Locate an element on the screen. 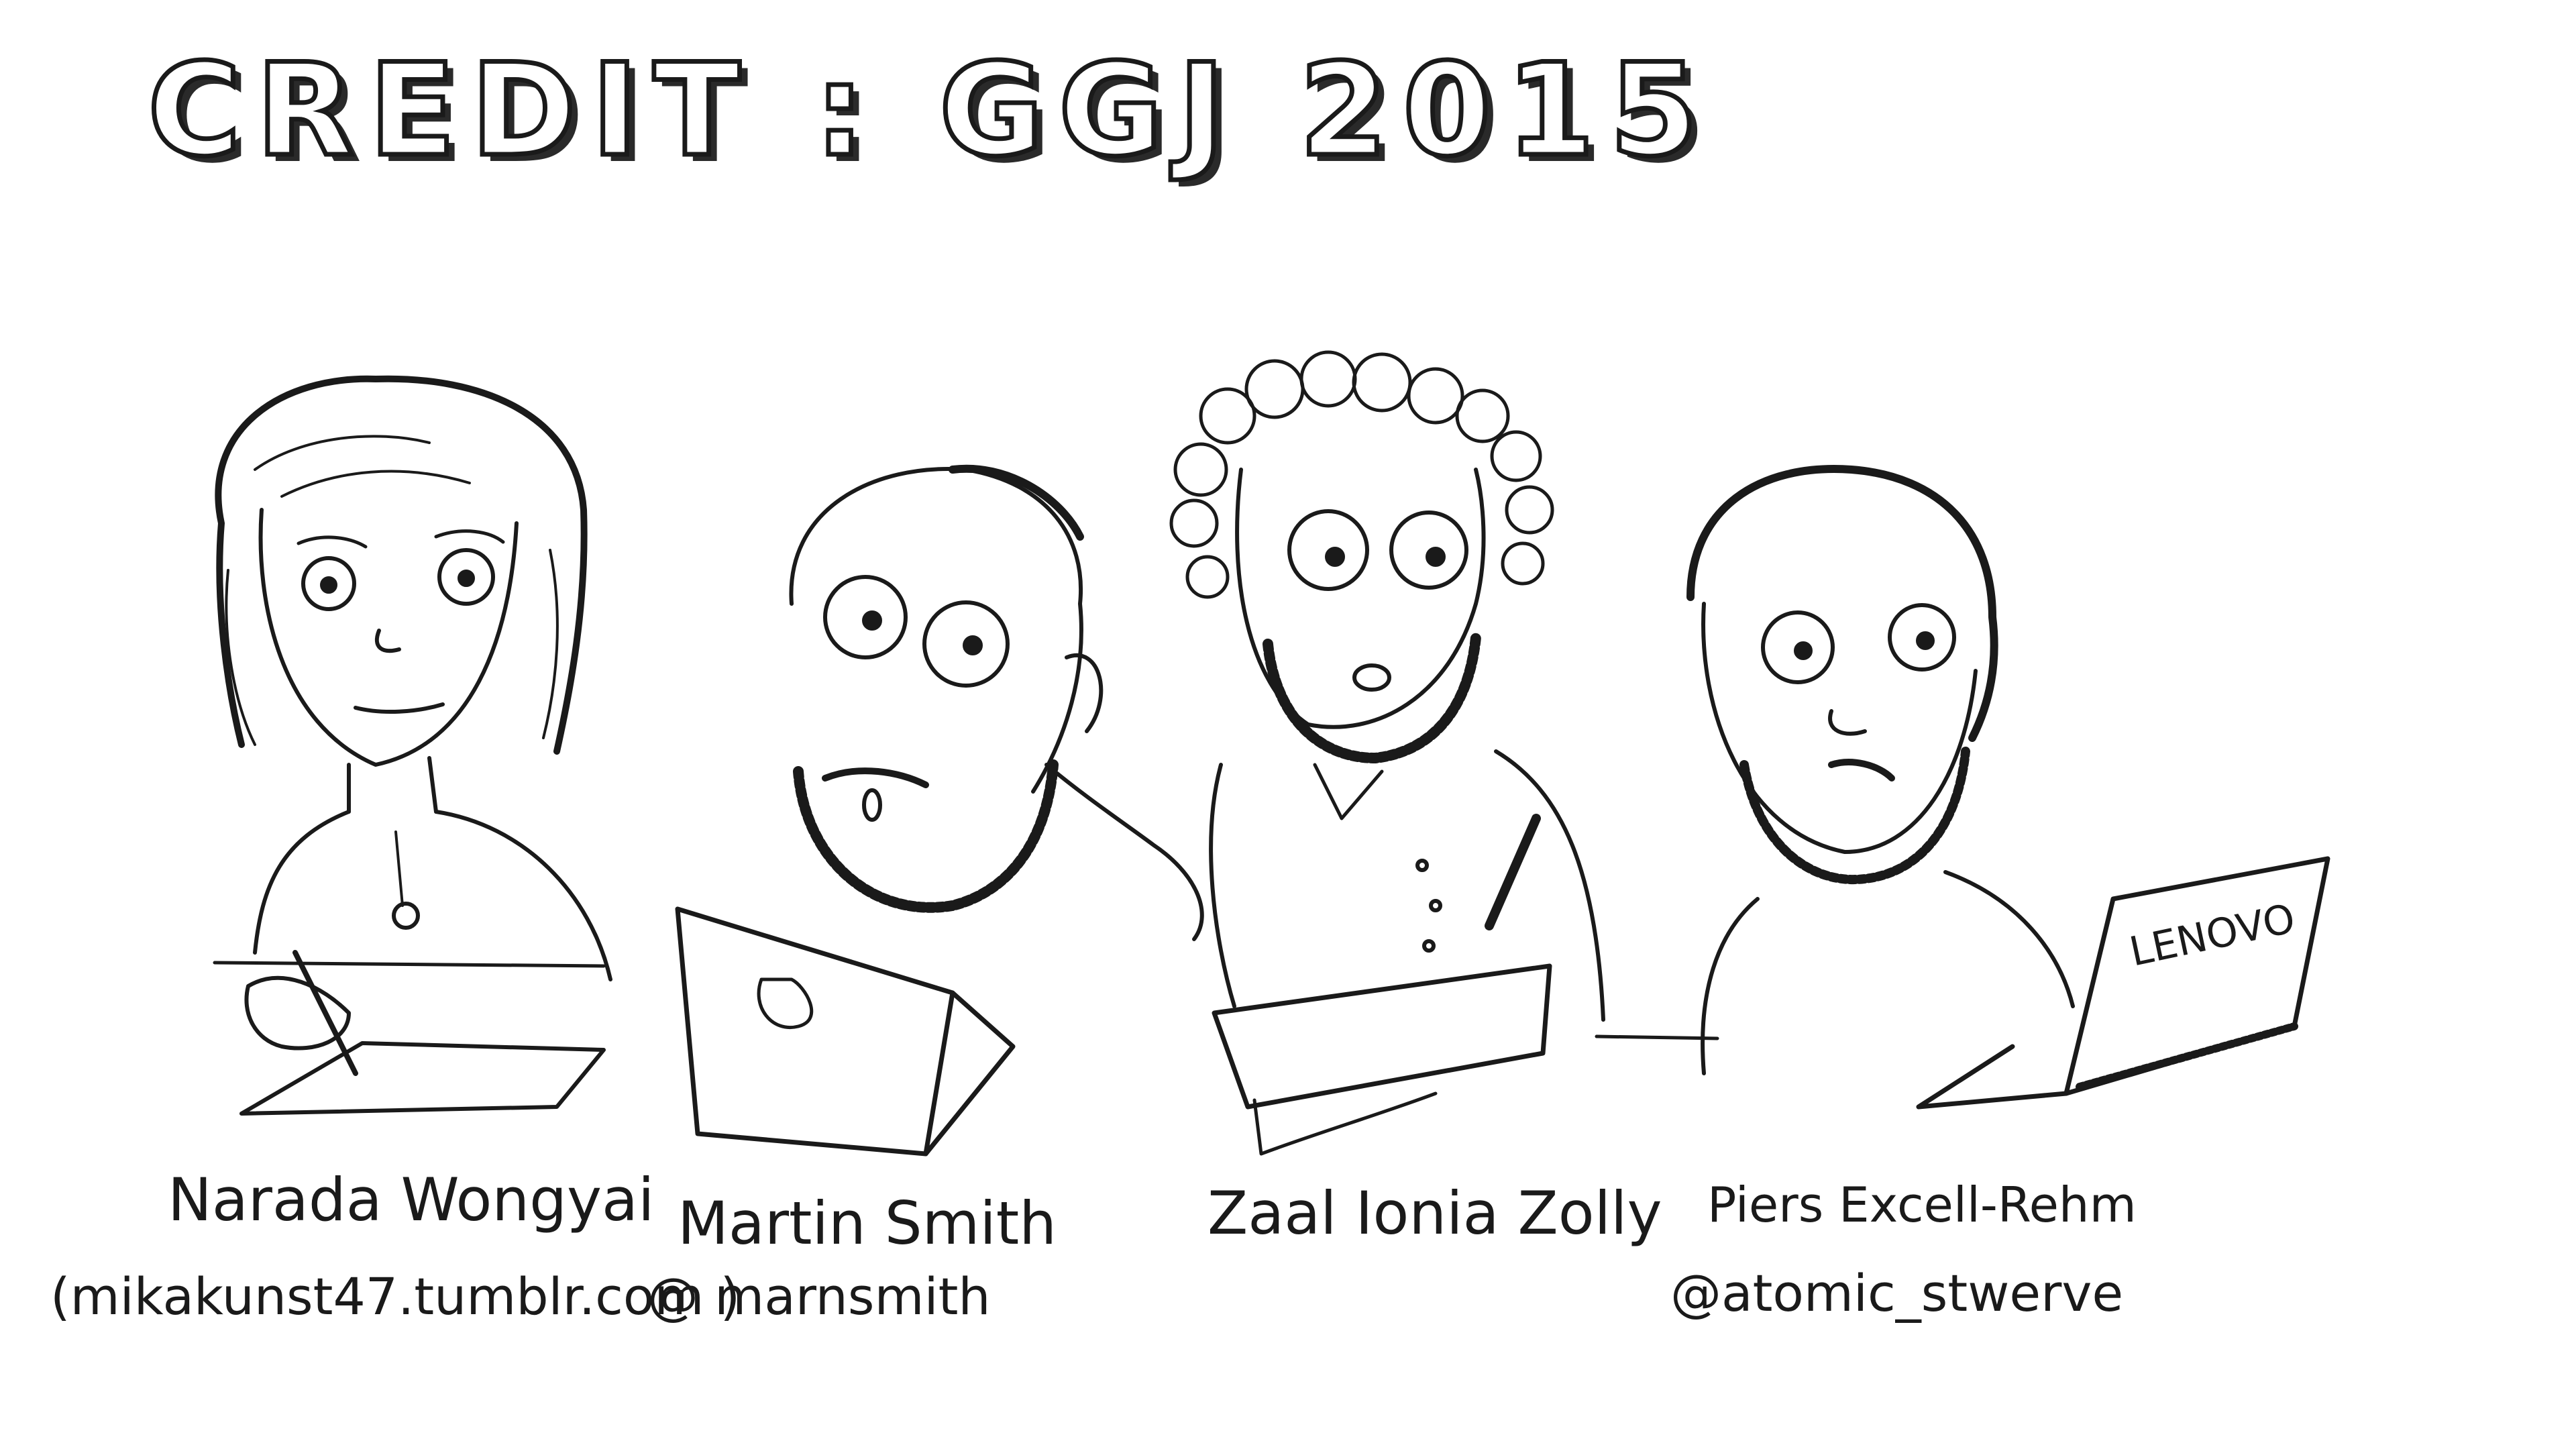 The width and height of the screenshot is (2576, 1449). person-zaal is located at coordinates (1387, 753).